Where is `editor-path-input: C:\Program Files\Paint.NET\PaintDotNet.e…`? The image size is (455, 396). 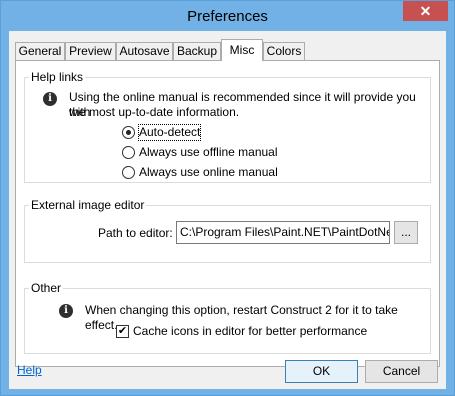 editor-path-input: C:\Program Files\Paint.NET\PaintDotNet.e… is located at coordinates (283, 232).